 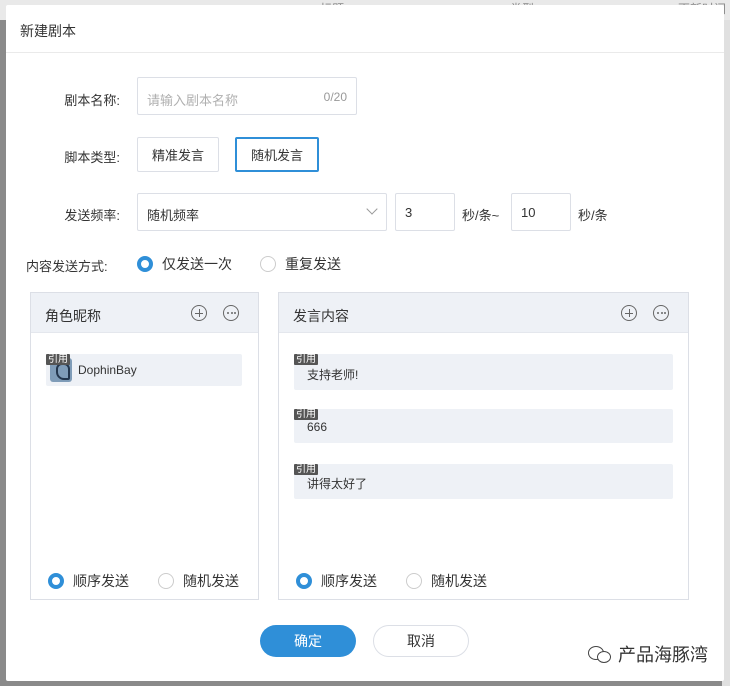 What do you see at coordinates (337, 484) in the screenshot?
I see `speech-text: 讲得太好了` at bounding box center [337, 484].